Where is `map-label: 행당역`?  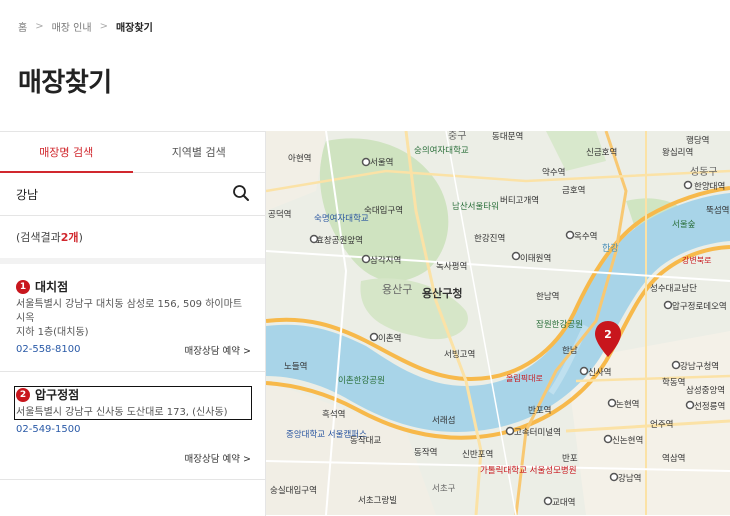 map-label: 행당역 is located at coordinates (697, 140).